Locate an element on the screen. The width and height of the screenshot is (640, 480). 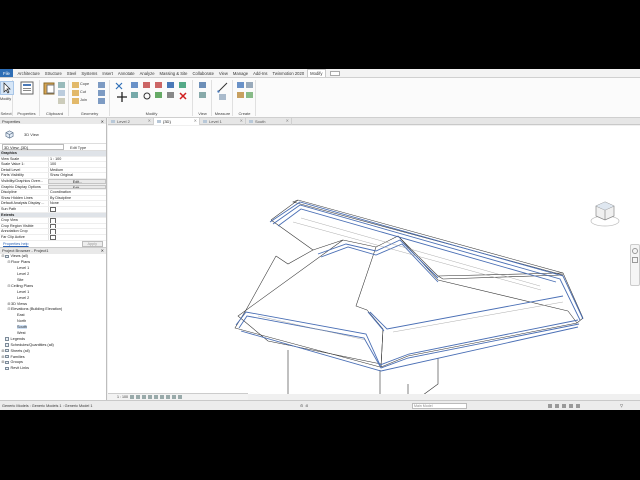
mirror-draw-icon is located at coordinates (158, 85).